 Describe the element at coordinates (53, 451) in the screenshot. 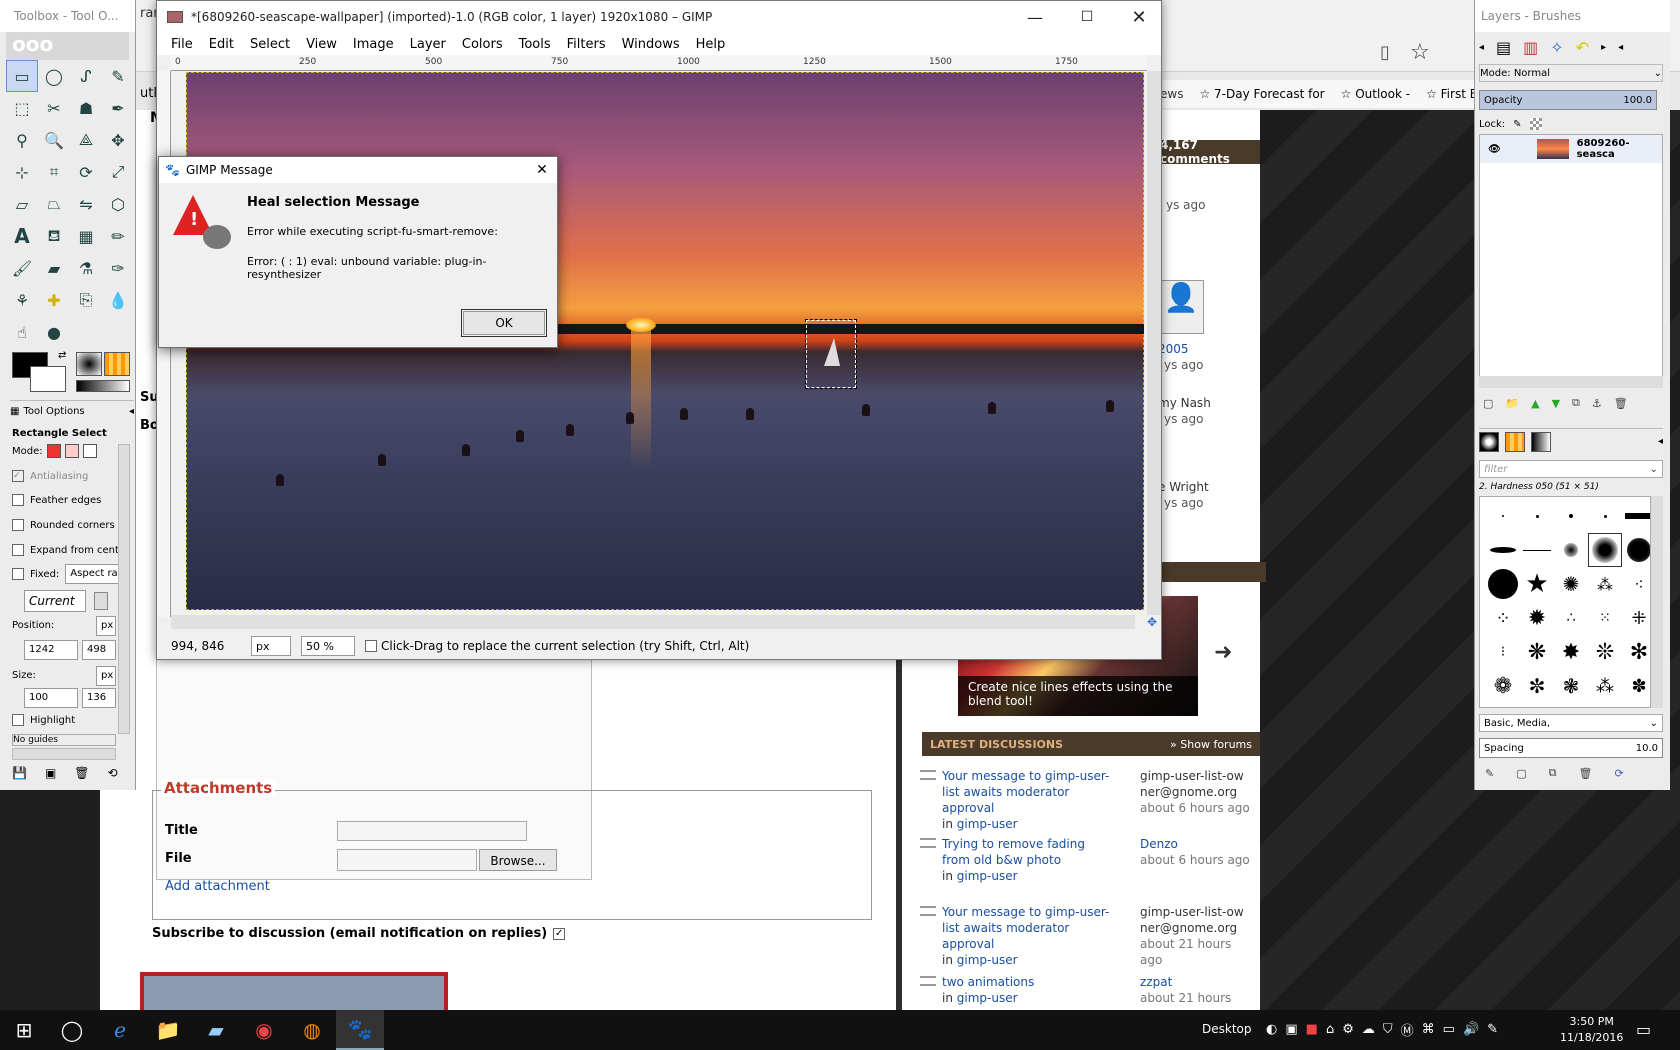

I see `mode-replace-icon` at that location.